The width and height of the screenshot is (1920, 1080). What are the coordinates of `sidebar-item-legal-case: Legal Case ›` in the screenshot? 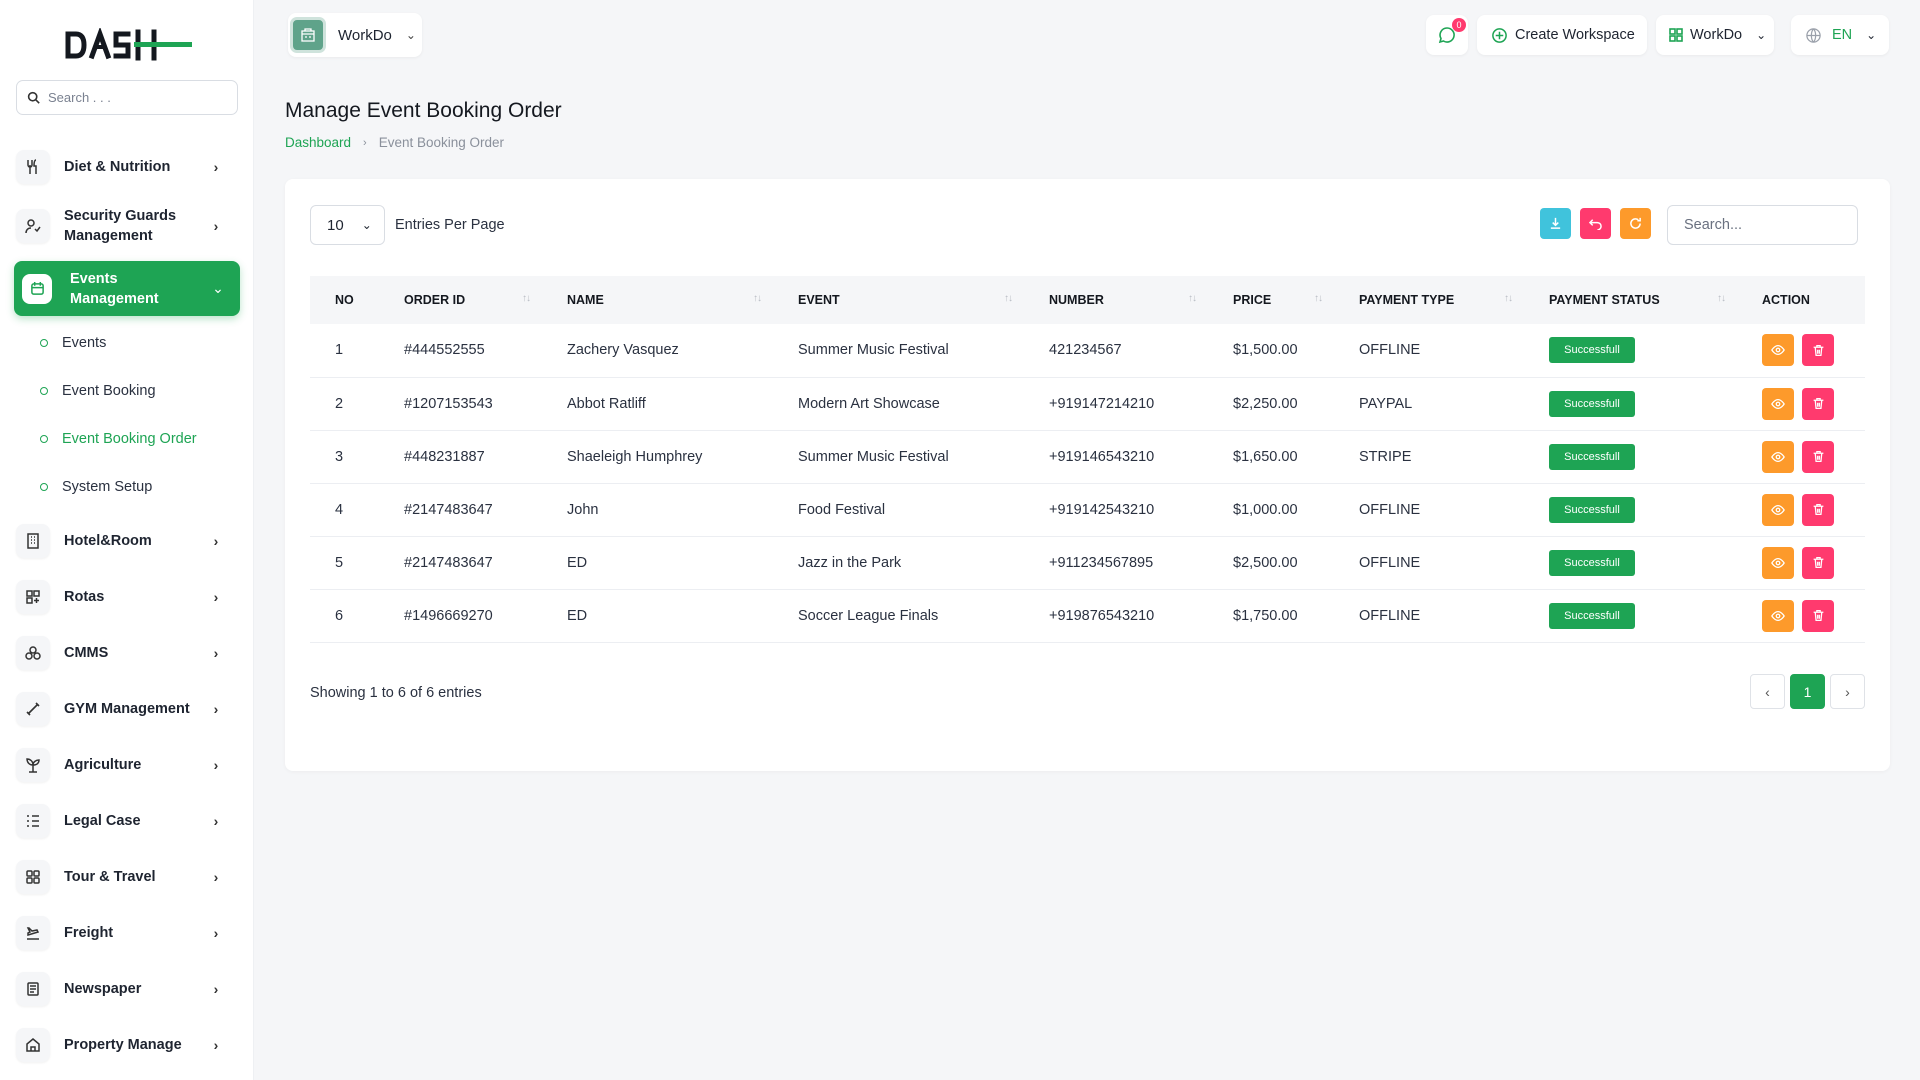 It's located at (127, 821).